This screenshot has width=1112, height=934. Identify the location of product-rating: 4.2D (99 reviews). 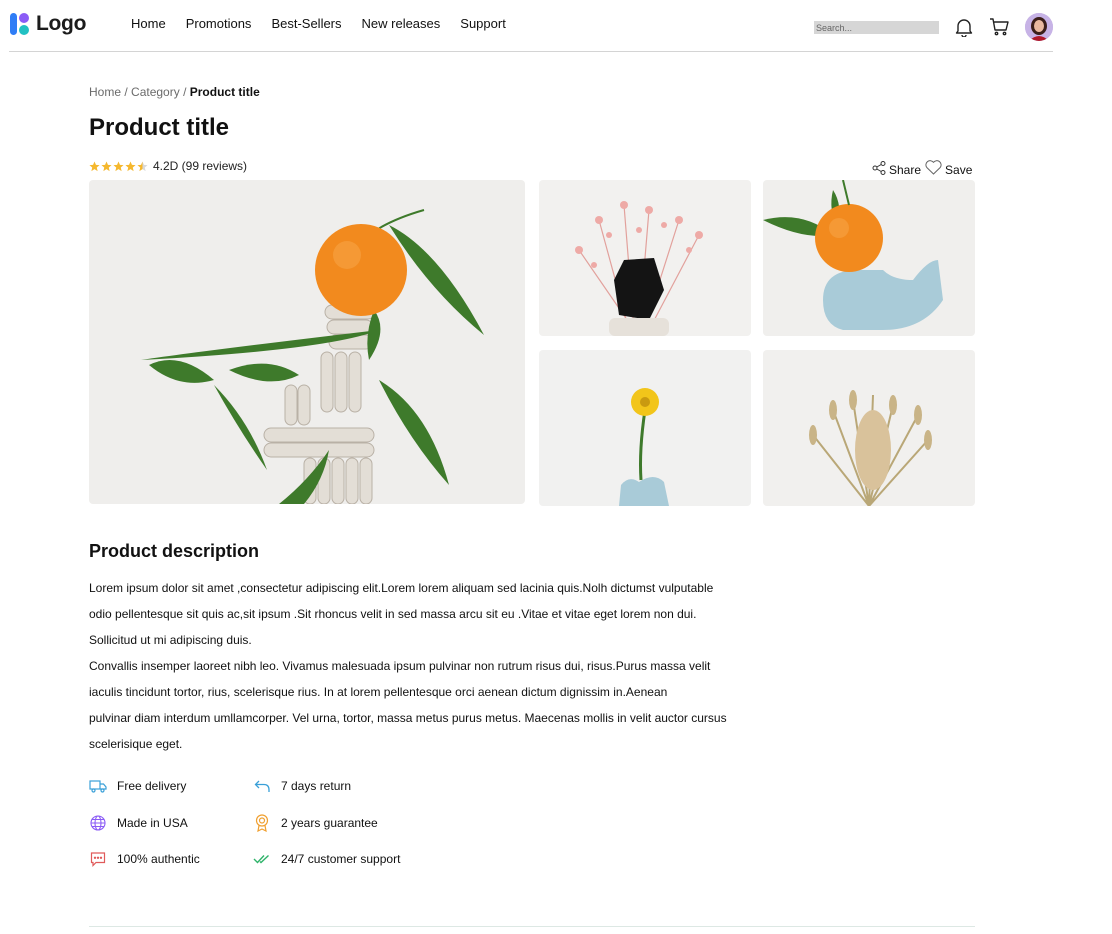
(168, 166).